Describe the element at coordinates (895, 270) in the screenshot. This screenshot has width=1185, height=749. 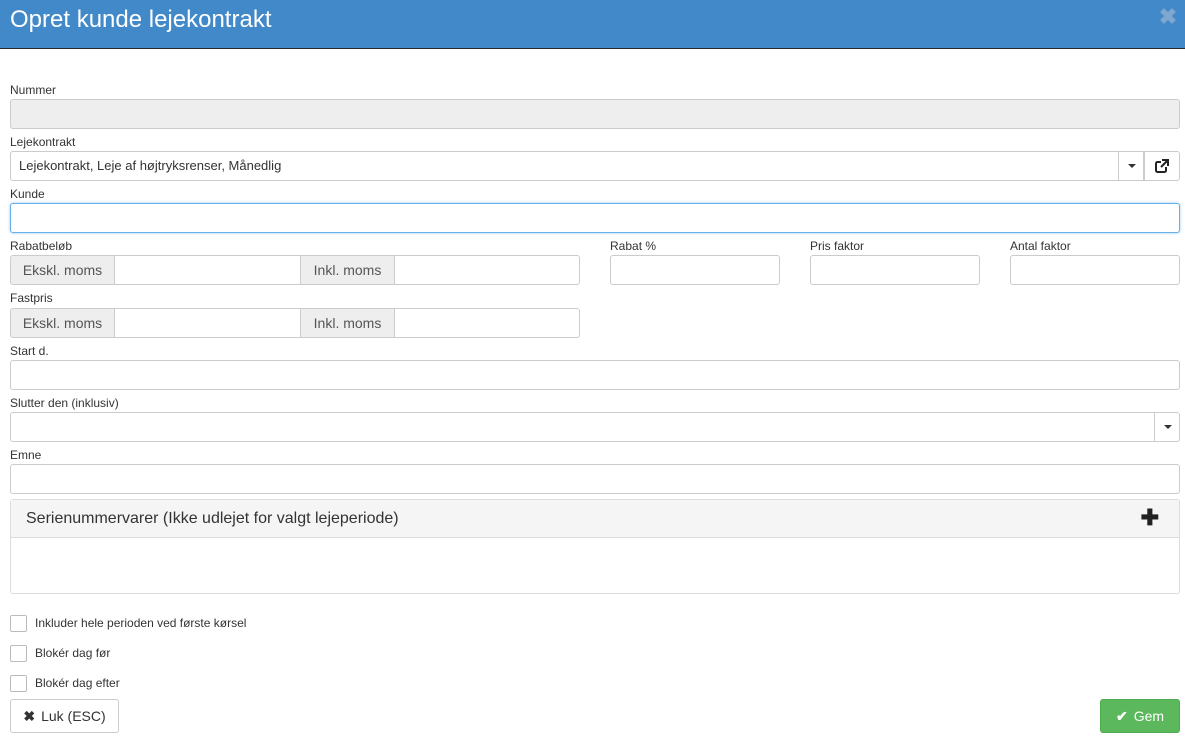
I see `pris-faktor-input` at that location.